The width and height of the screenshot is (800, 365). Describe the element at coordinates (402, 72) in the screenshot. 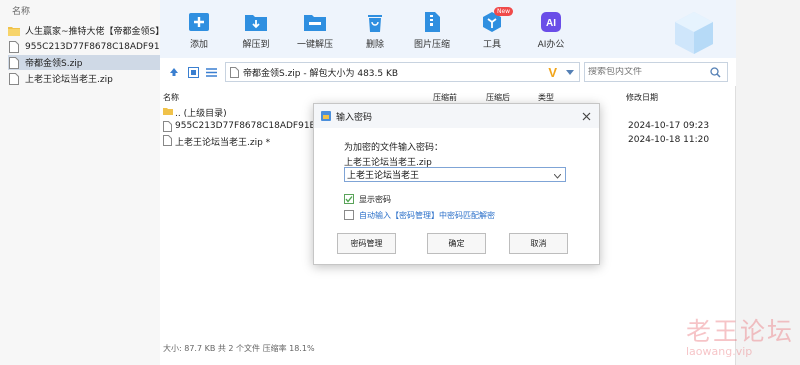

I see `address-bar: 帝都金领S.zip - 解包大小为 483.5 KB V` at that location.